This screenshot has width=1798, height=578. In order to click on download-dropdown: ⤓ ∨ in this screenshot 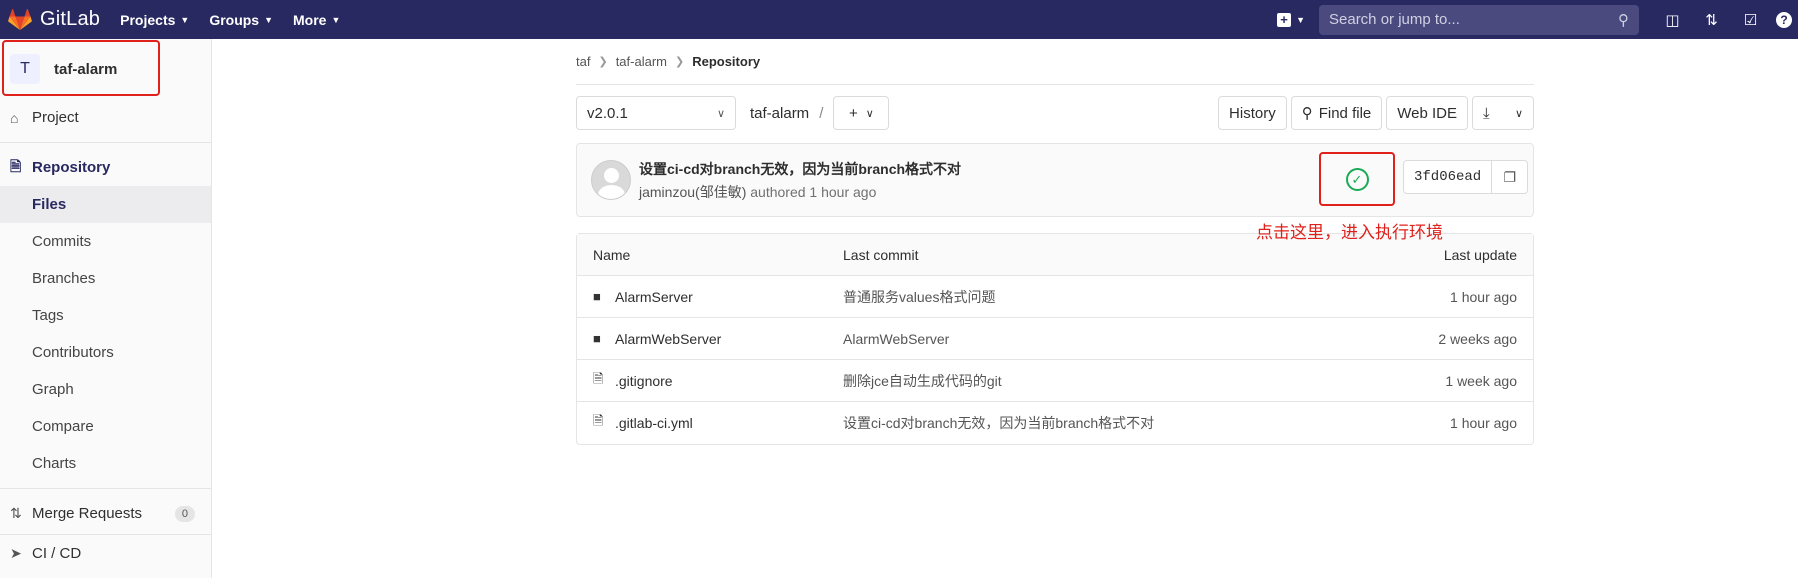, I will do `click(1503, 113)`.